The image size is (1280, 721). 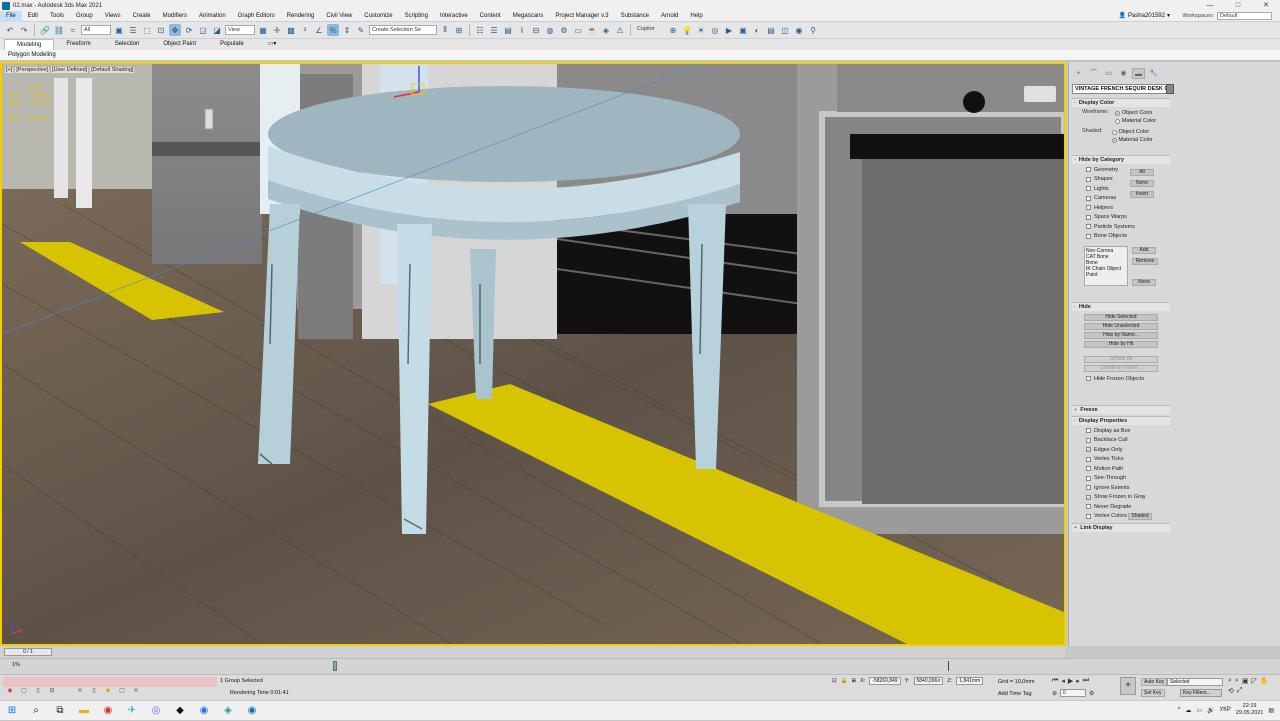 What do you see at coordinates (640, 55) in the screenshot?
I see `ribbon-panel-polygon-modeling: Polygon Modeling` at bounding box center [640, 55].